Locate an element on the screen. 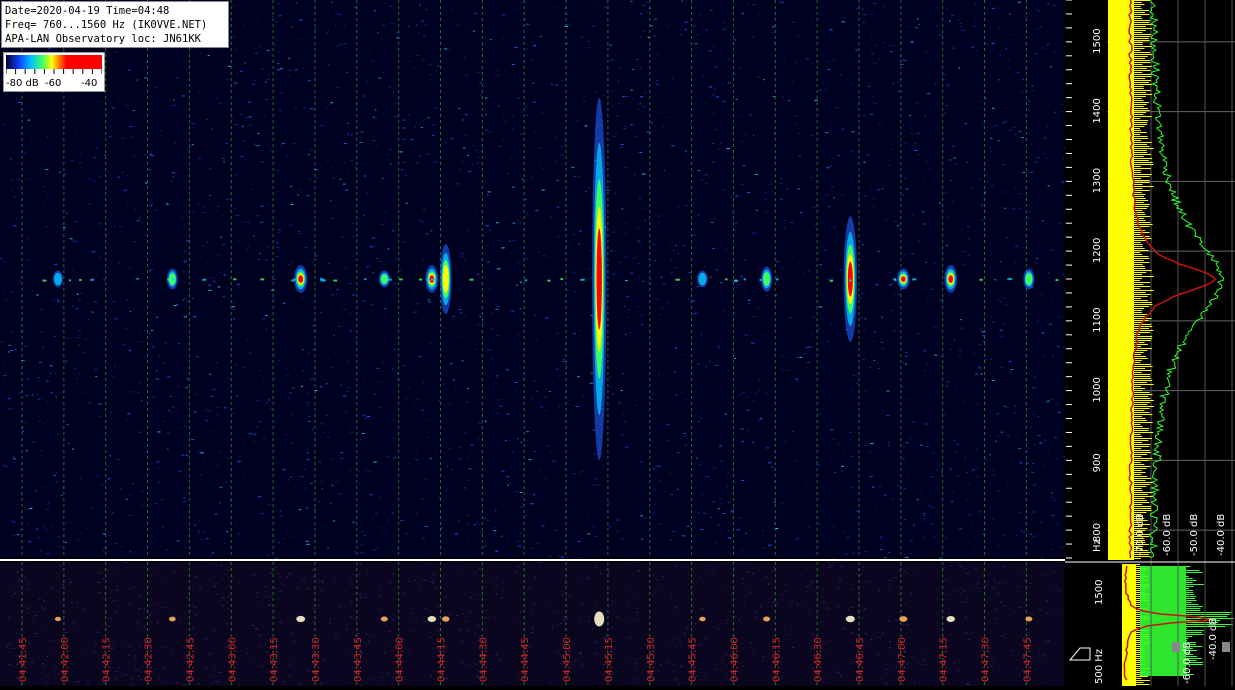 Image resolution: width=1235 pixels, height=690 pixels. color-scale-gradient is located at coordinates (54, 62).